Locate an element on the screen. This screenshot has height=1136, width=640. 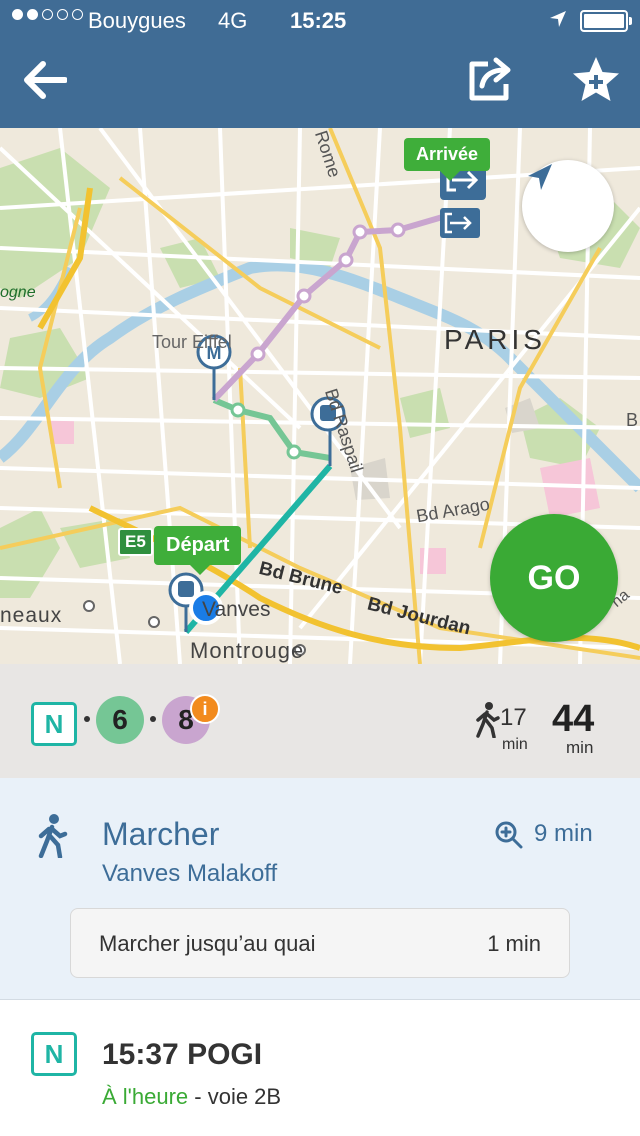
walk-minutes-unit: min is located at coordinates (515, 744).